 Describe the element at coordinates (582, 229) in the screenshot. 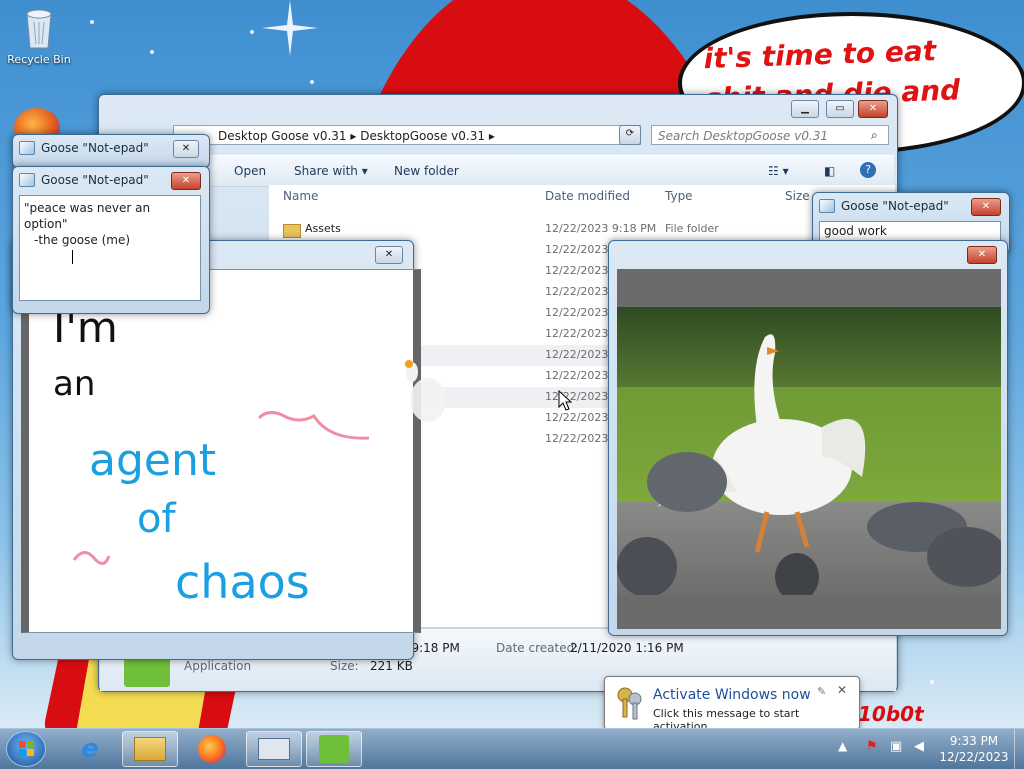

I see `table-row: Assets 12/22/2023 9:18 PM File folder` at that location.